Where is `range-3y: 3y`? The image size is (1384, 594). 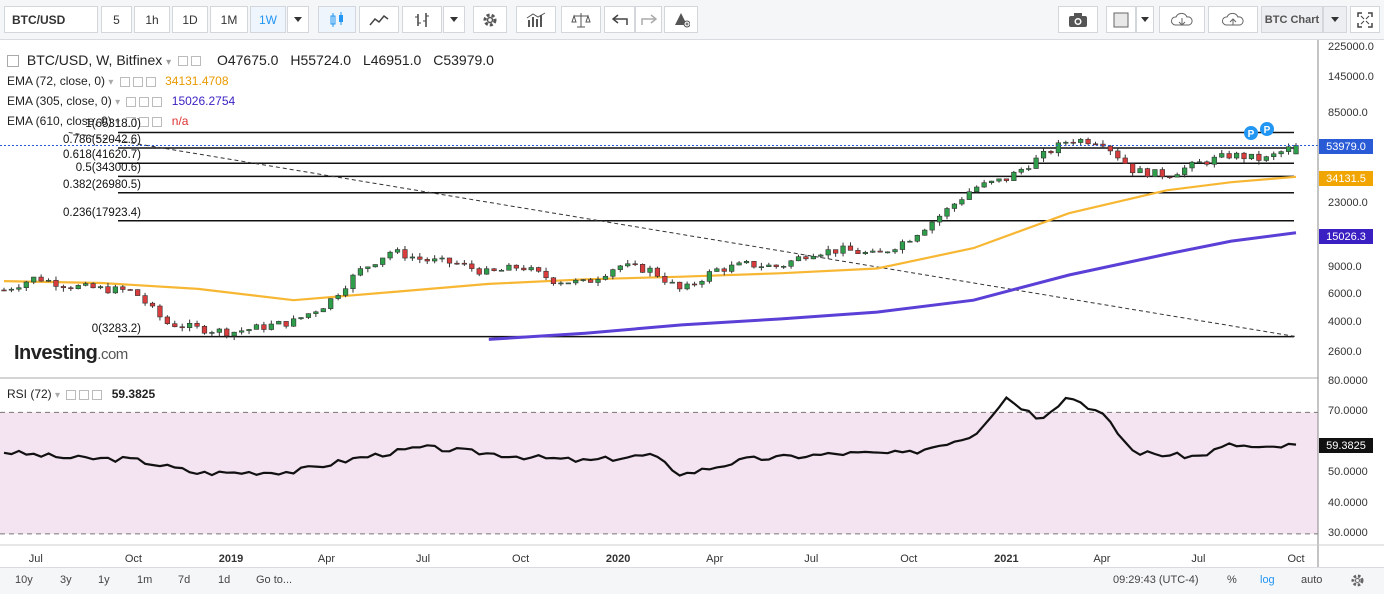 range-3y: 3y is located at coordinates (66, 580).